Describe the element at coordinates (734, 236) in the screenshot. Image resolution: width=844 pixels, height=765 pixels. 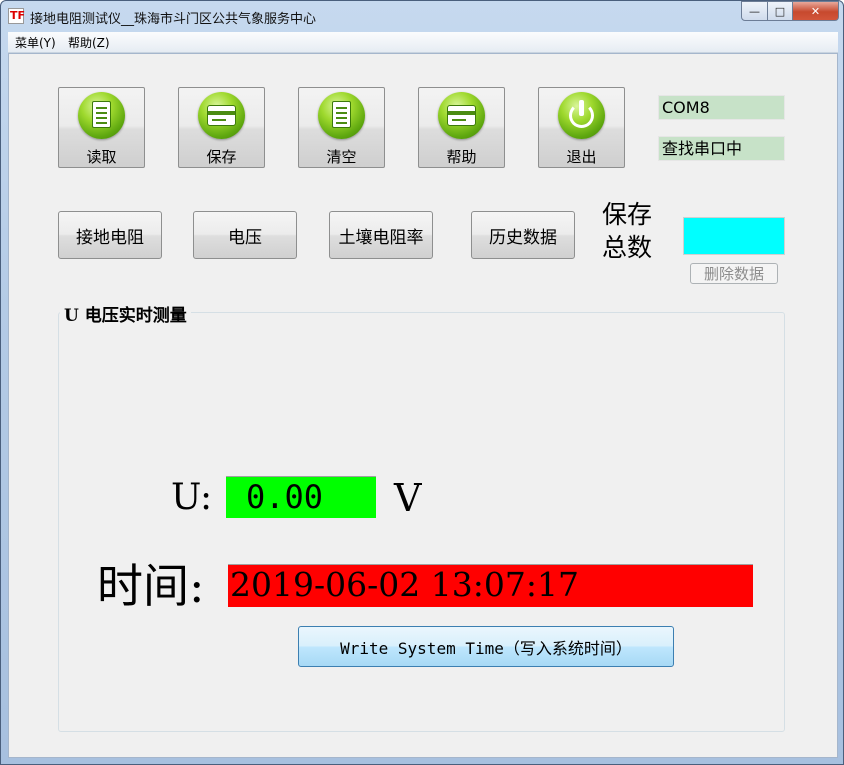
I see `save-total-value` at that location.